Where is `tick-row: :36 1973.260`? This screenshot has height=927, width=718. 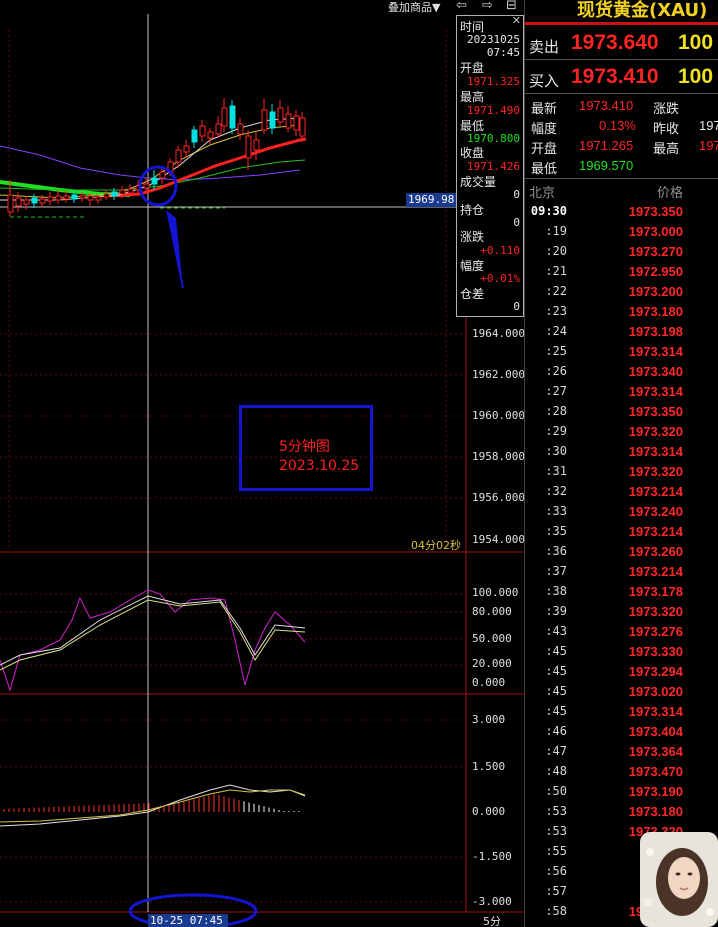 tick-row: :36 1973.260 is located at coordinates (621, 552).